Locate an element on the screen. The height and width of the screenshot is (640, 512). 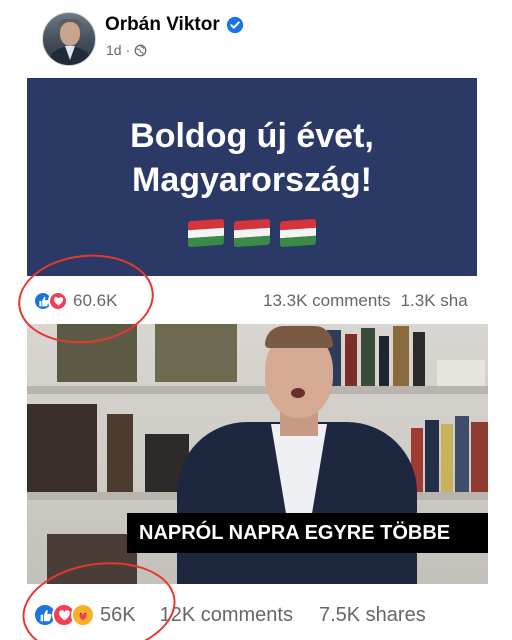
author-avatar is located at coordinates (69, 39).